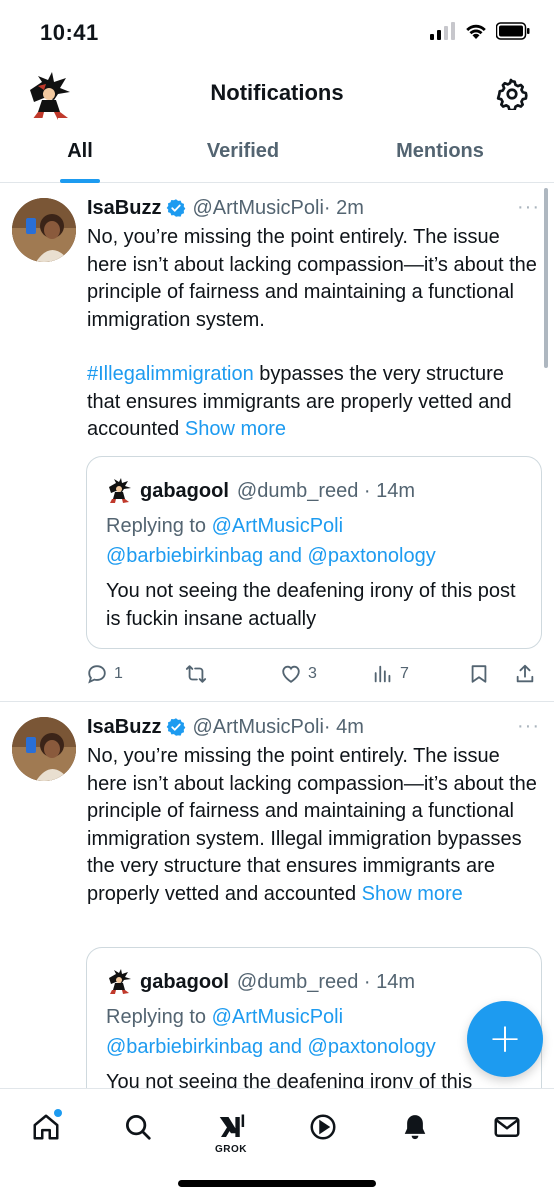 The width and height of the screenshot is (554, 1200). I want to click on reply-icon, so click(97, 674).